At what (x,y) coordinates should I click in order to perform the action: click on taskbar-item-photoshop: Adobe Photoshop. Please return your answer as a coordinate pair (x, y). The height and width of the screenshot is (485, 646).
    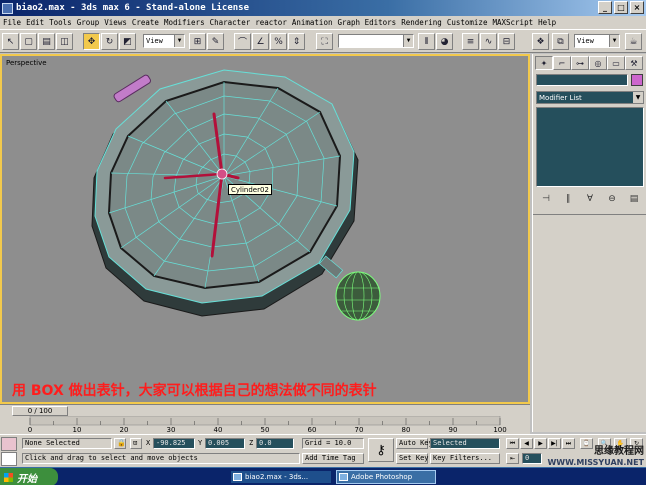
    Looking at the image, I should click on (386, 477).